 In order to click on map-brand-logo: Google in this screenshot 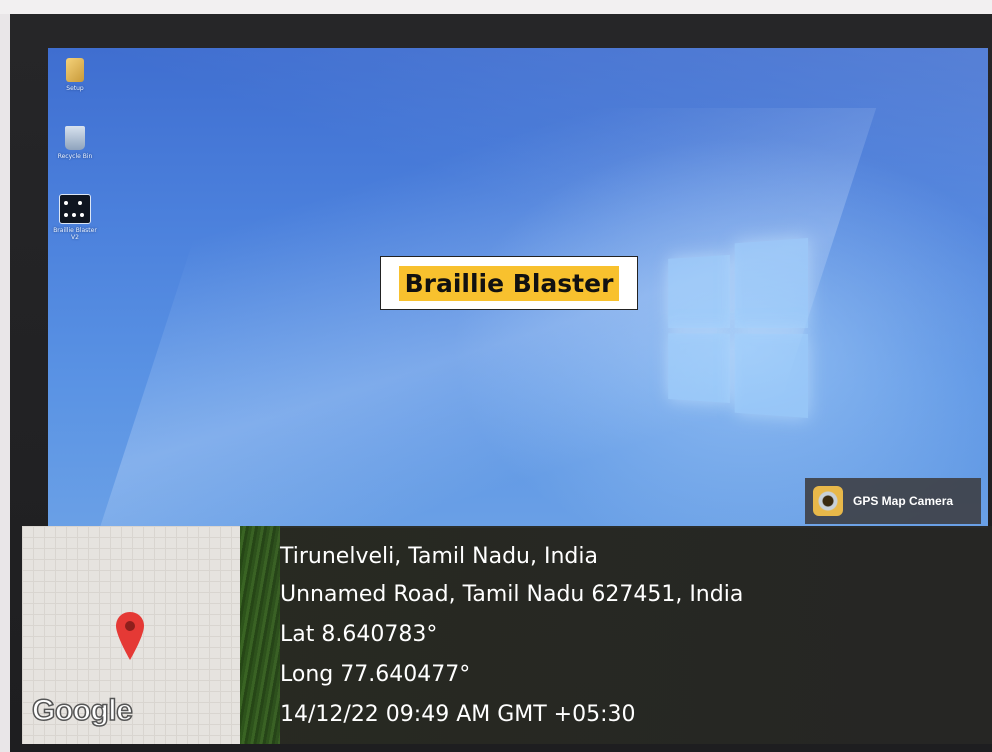, I will do `click(82, 710)`.